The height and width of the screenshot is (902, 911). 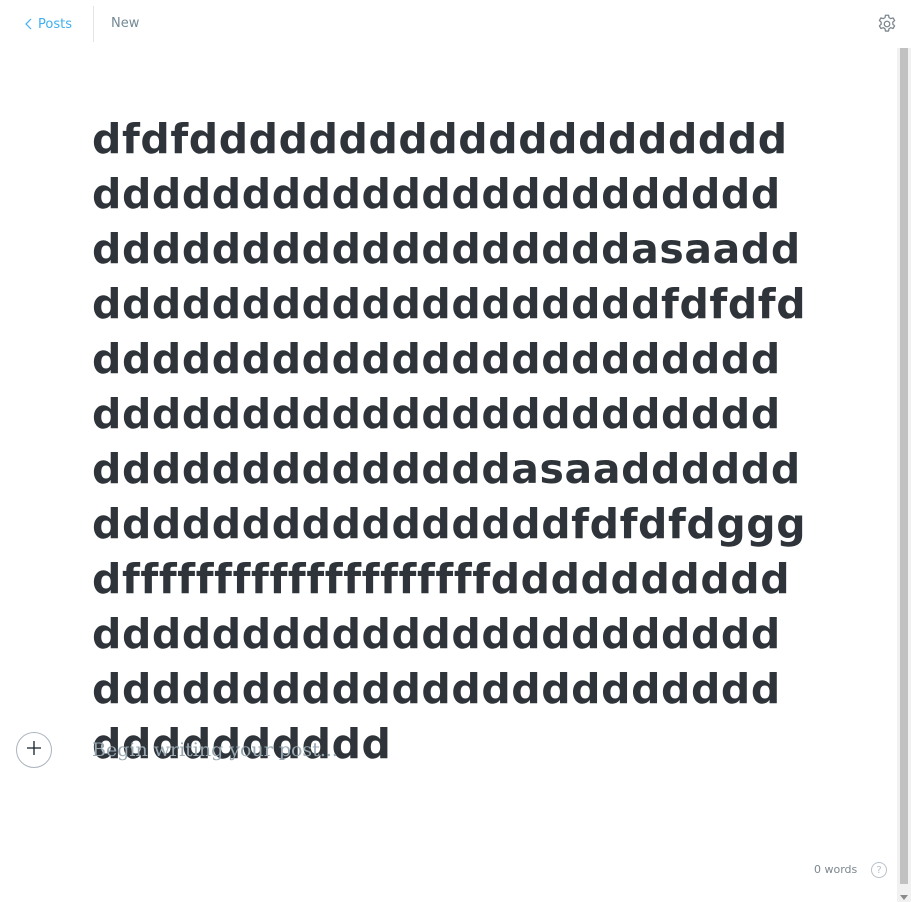 I want to click on editor-header: Posts New, so click(x=455, y=24).